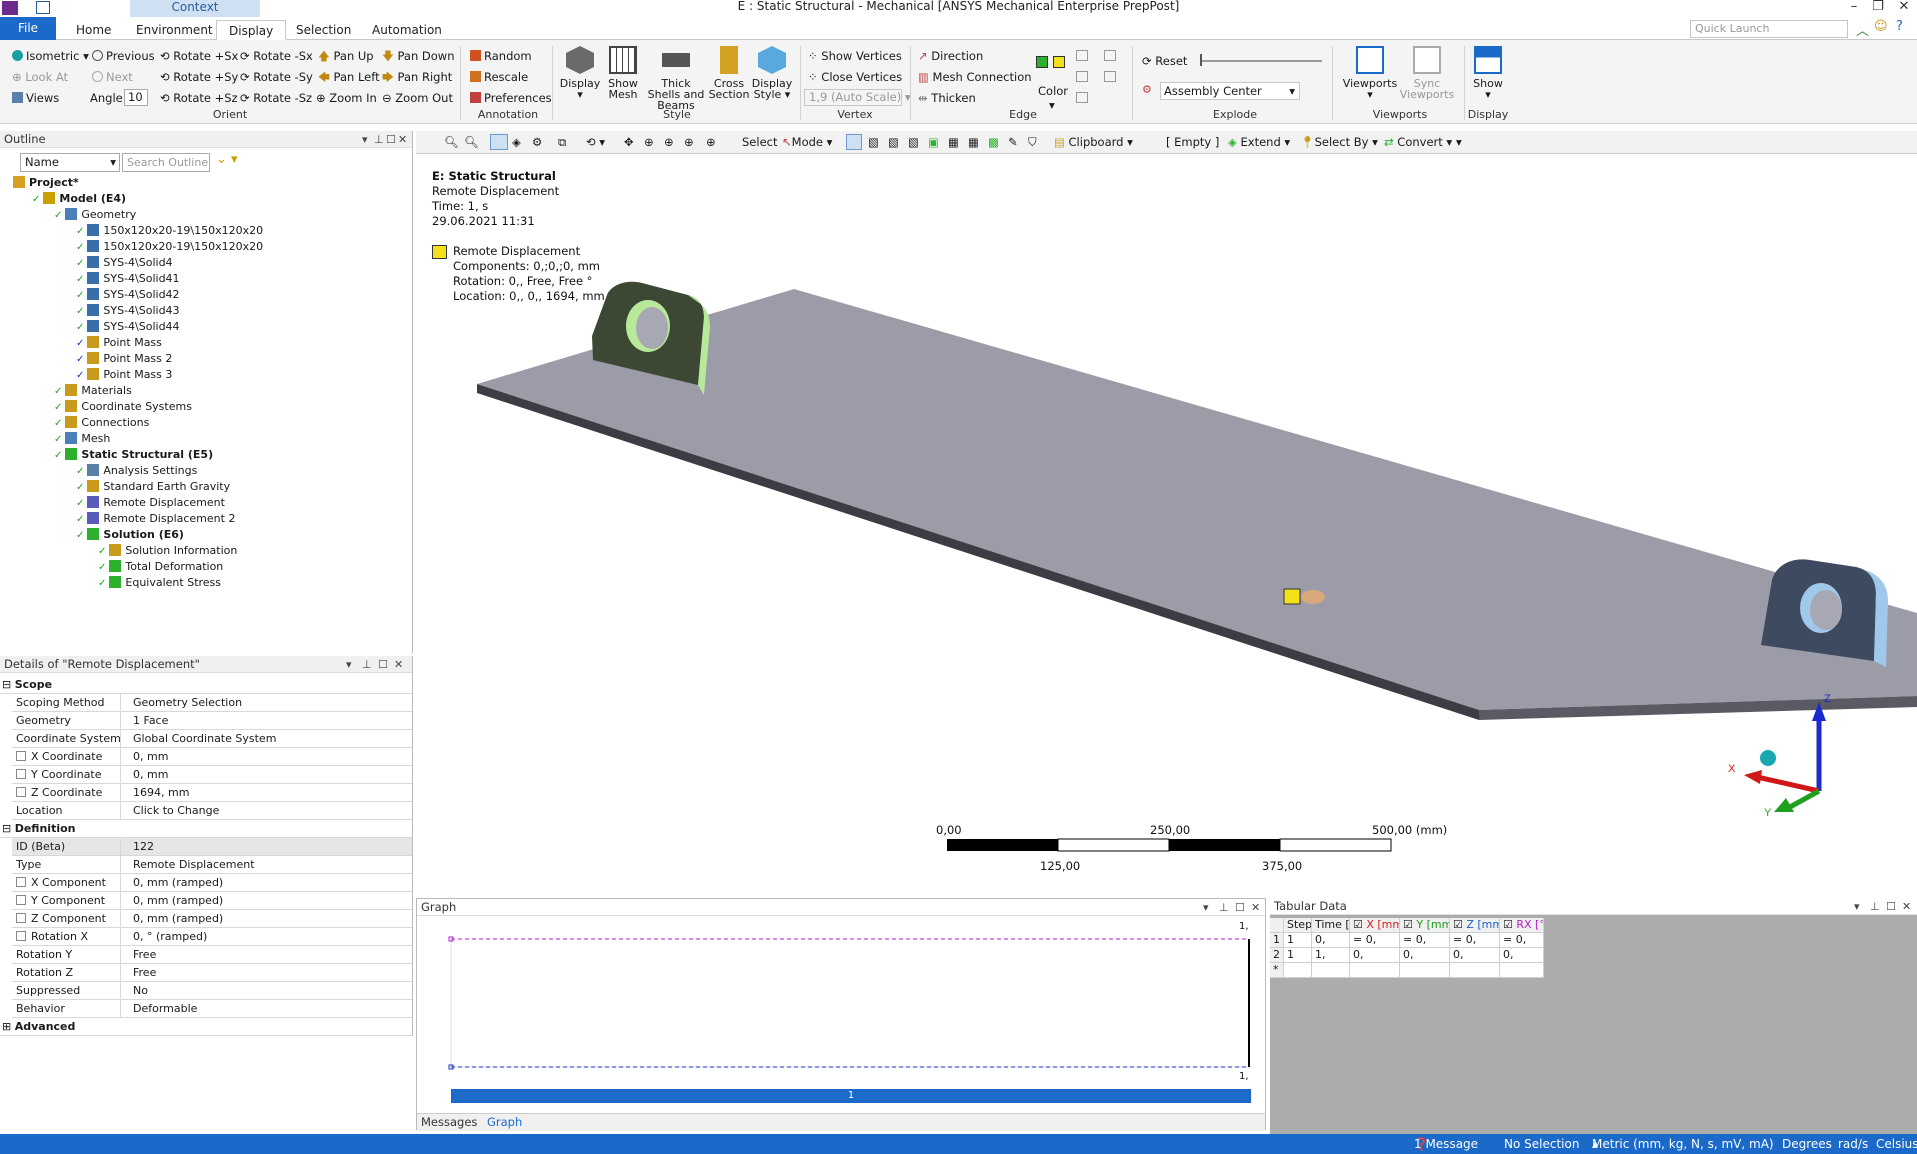 The width and height of the screenshot is (1917, 1154). Describe the element at coordinates (1862, 29) in the screenshot. I see `chevron-up-icon: ︿` at that location.